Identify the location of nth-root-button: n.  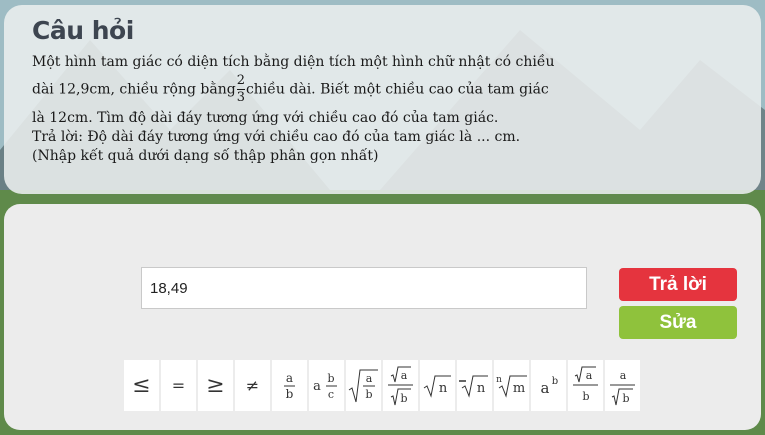
(474, 385).